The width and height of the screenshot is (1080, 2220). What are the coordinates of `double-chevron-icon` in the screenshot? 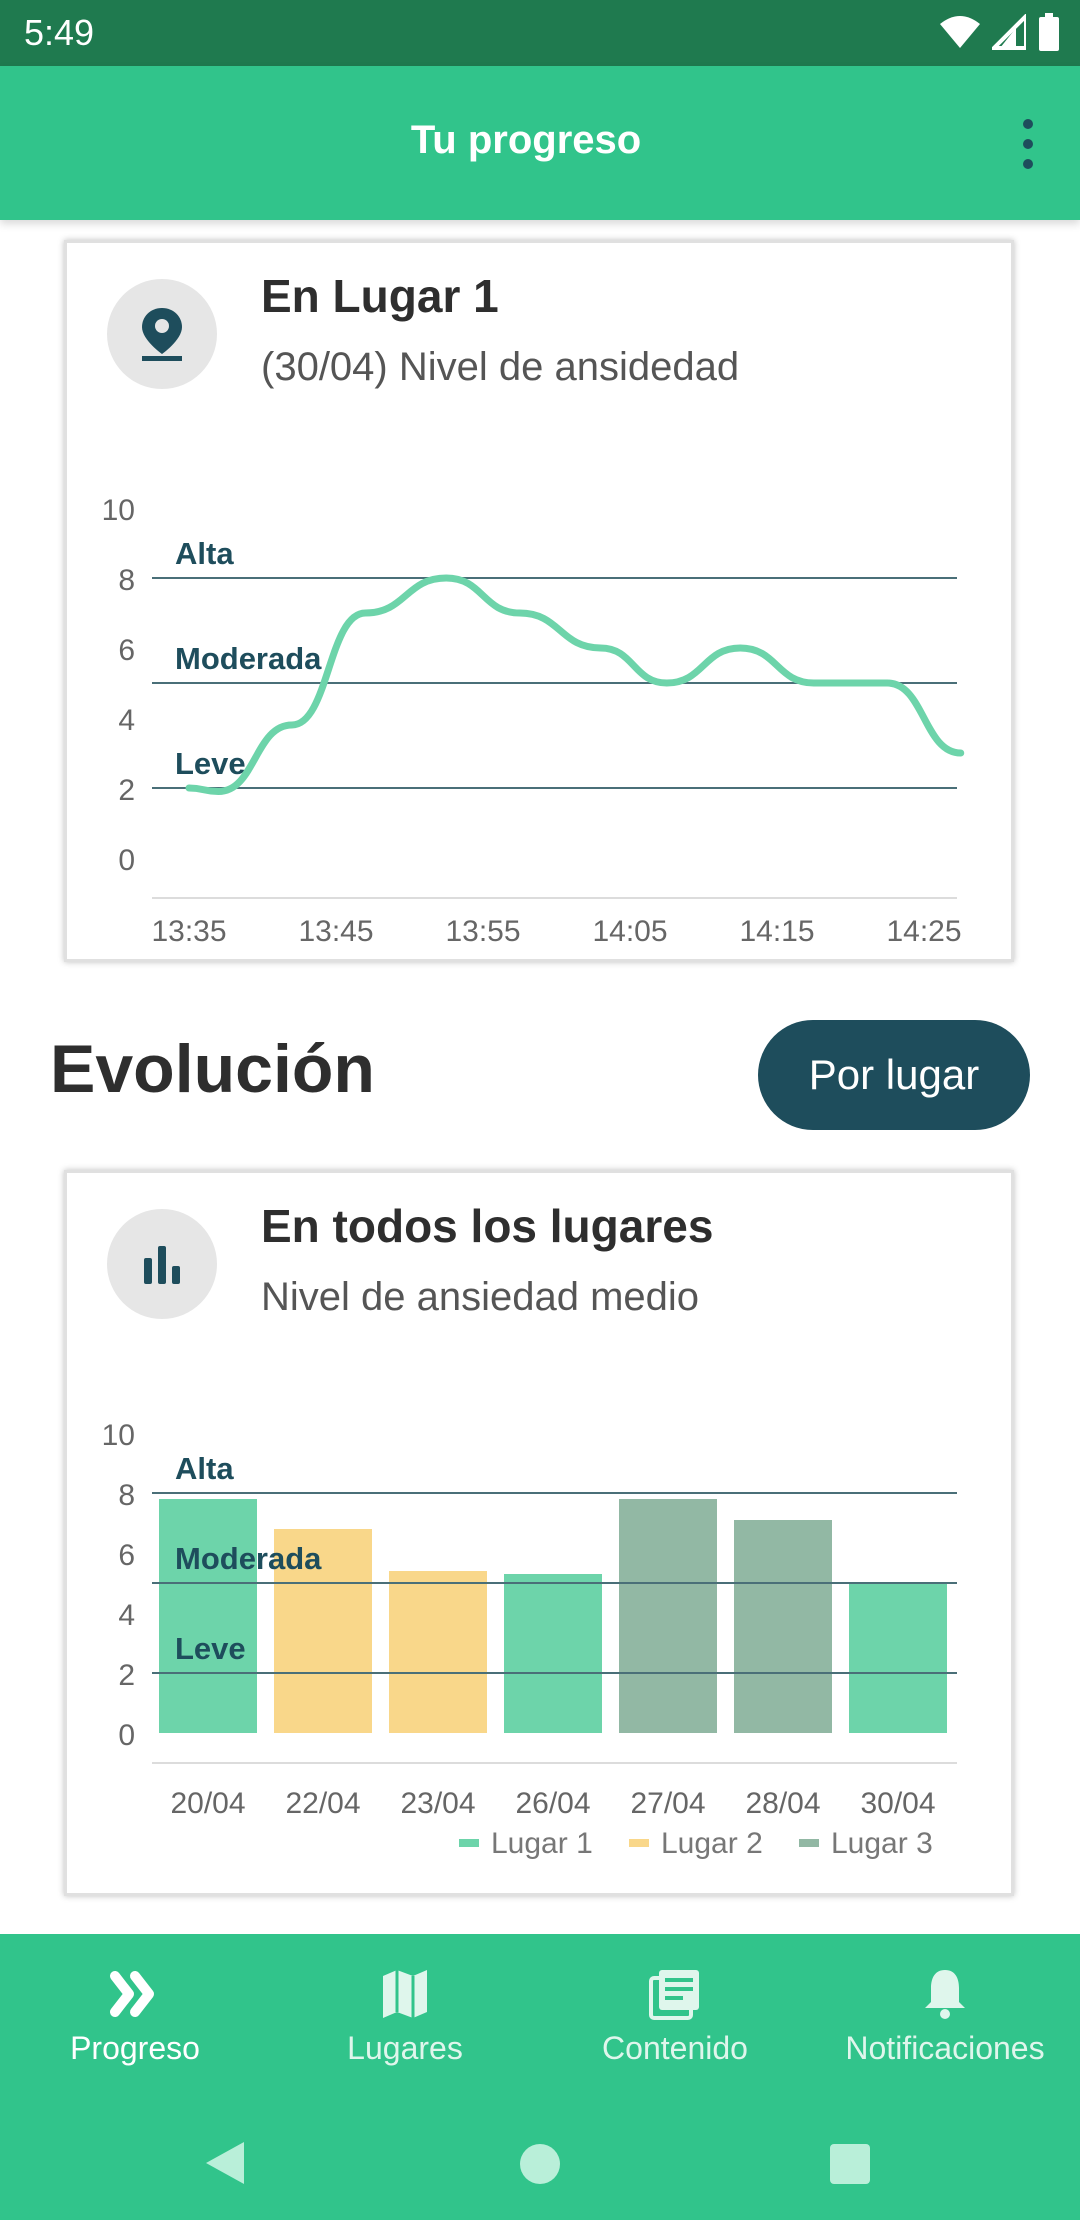 It's located at (132, 1994).